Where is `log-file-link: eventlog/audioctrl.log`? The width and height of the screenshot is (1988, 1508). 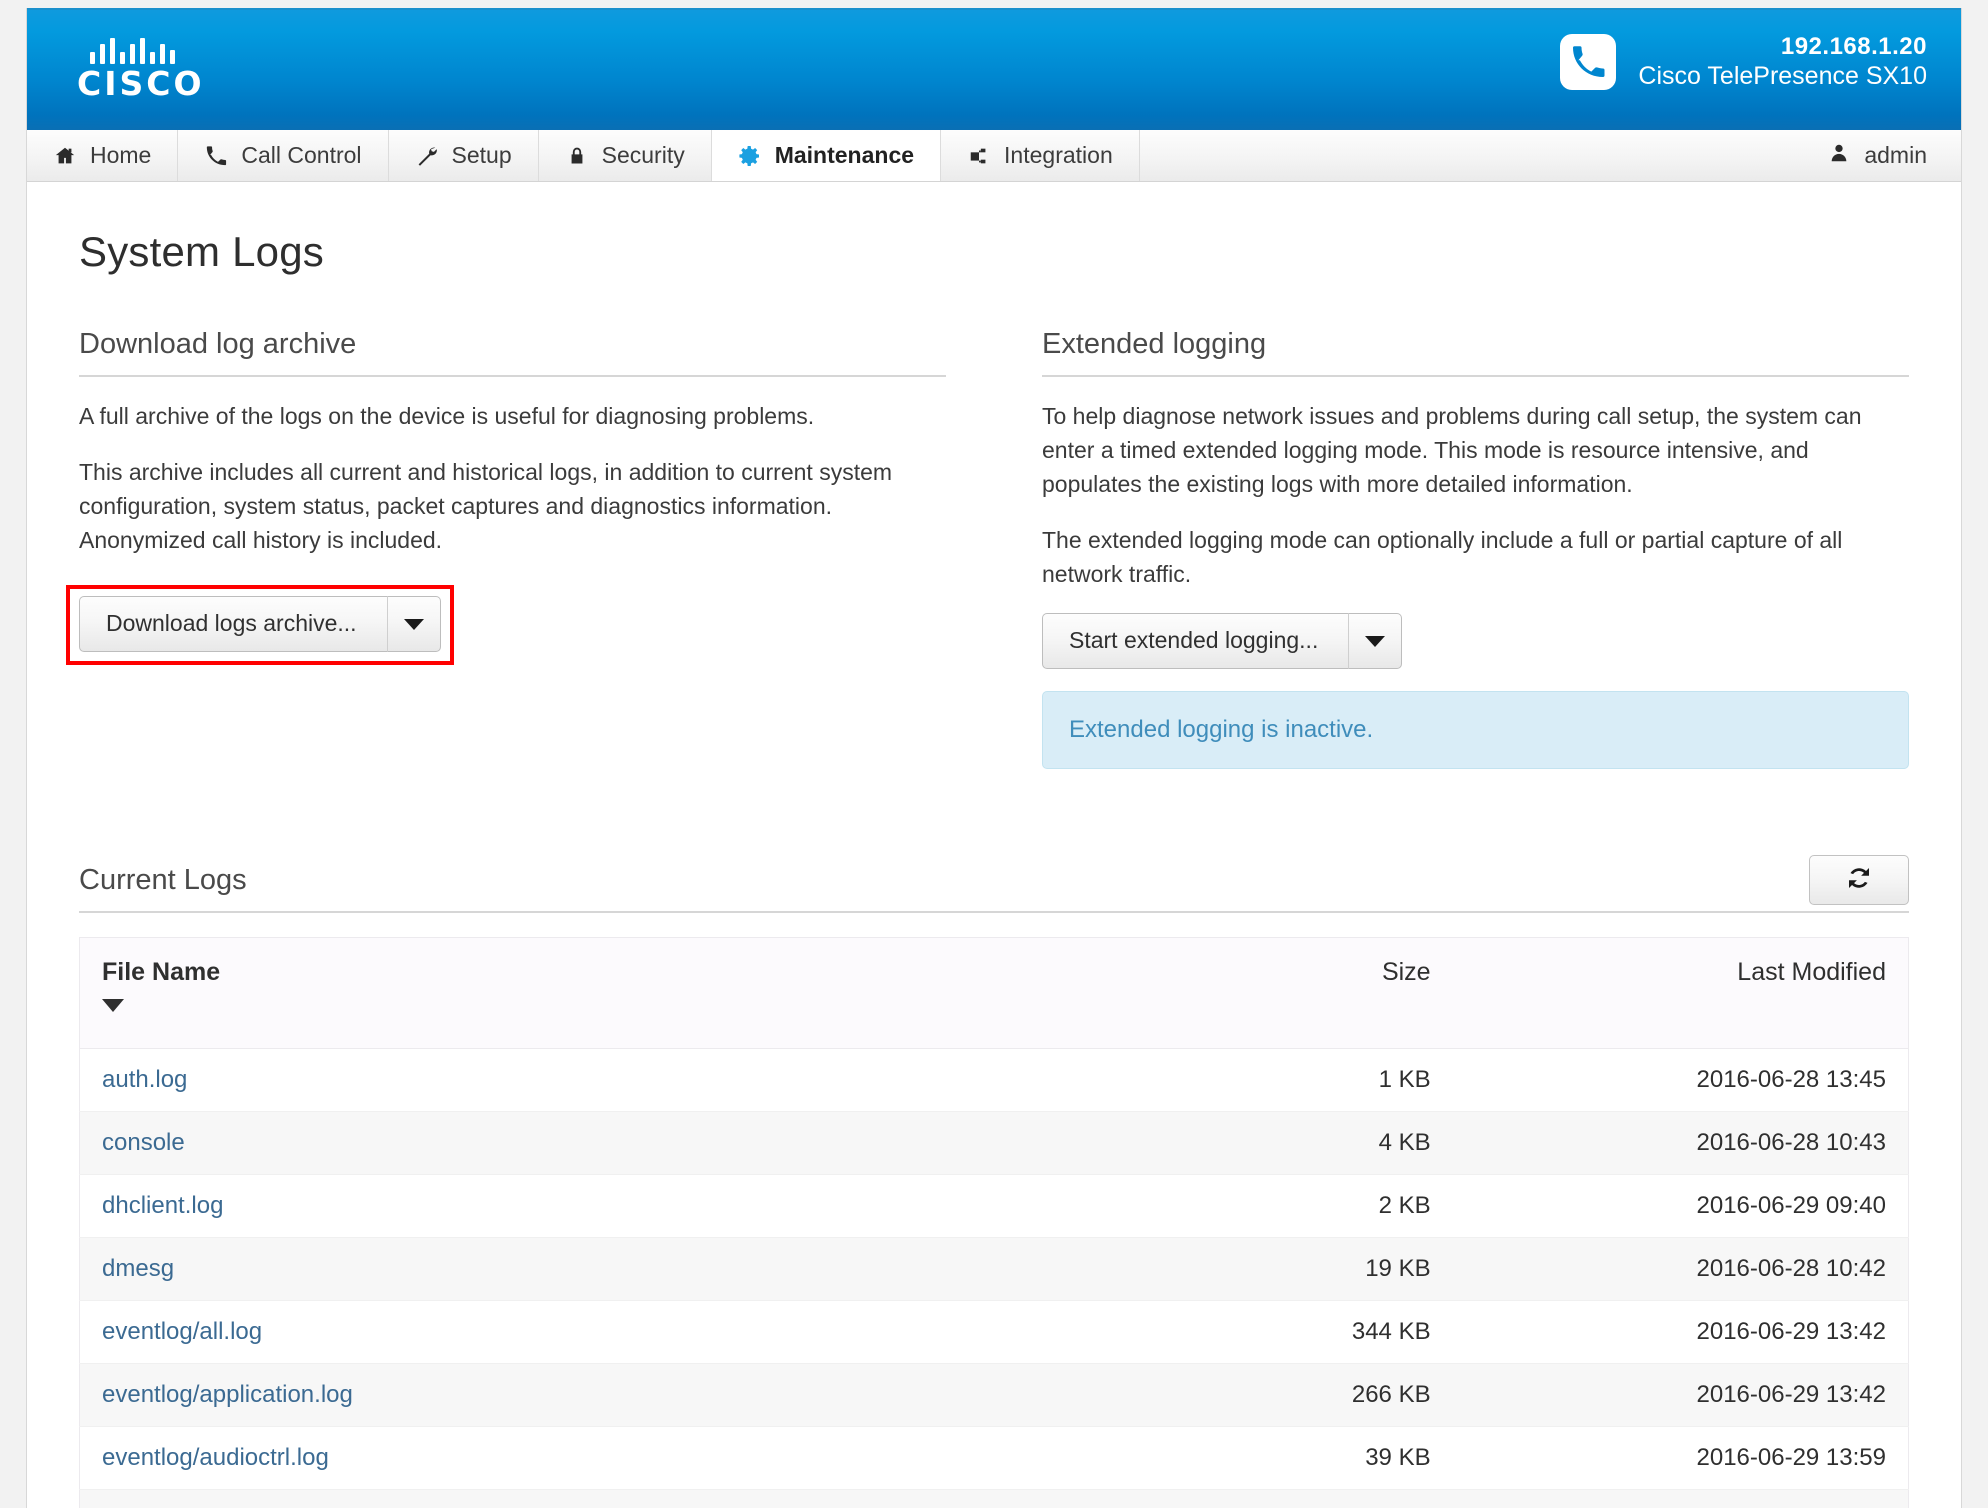 log-file-link: eventlog/audioctrl.log is located at coordinates (646, 1458).